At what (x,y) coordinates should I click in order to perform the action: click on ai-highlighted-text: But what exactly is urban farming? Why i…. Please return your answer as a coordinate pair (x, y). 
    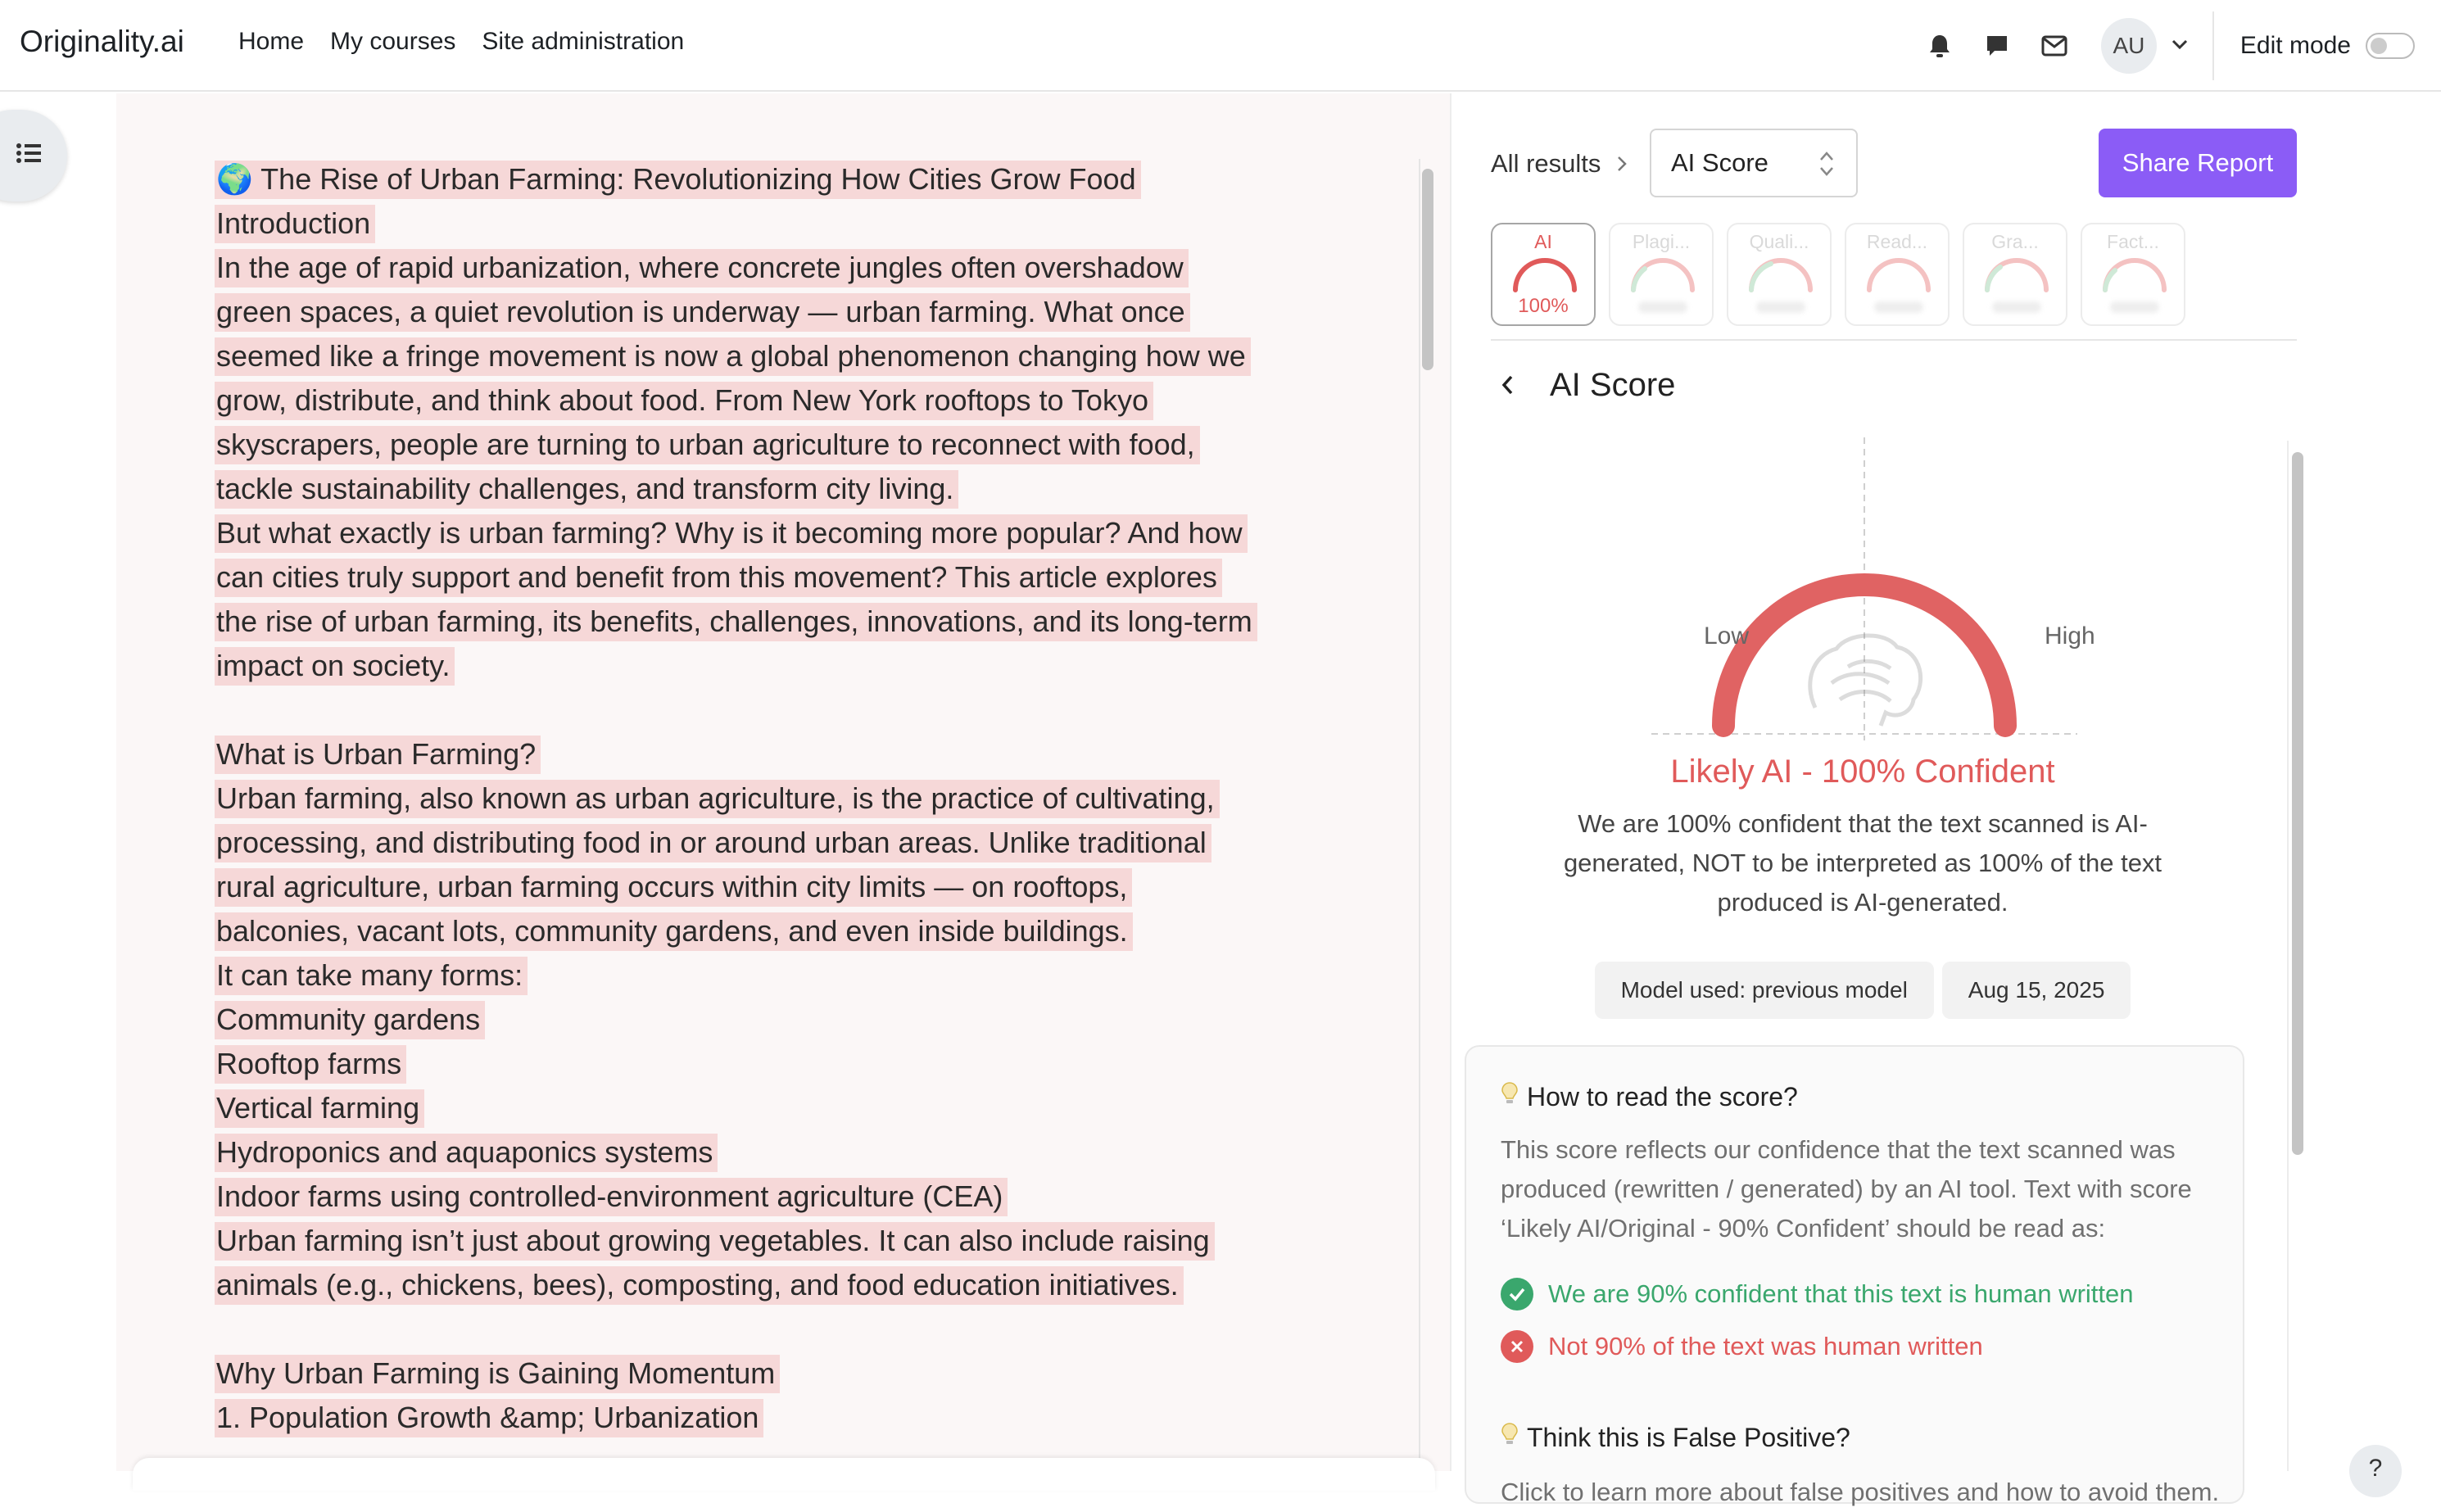
    Looking at the image, I should click on (731, 533).